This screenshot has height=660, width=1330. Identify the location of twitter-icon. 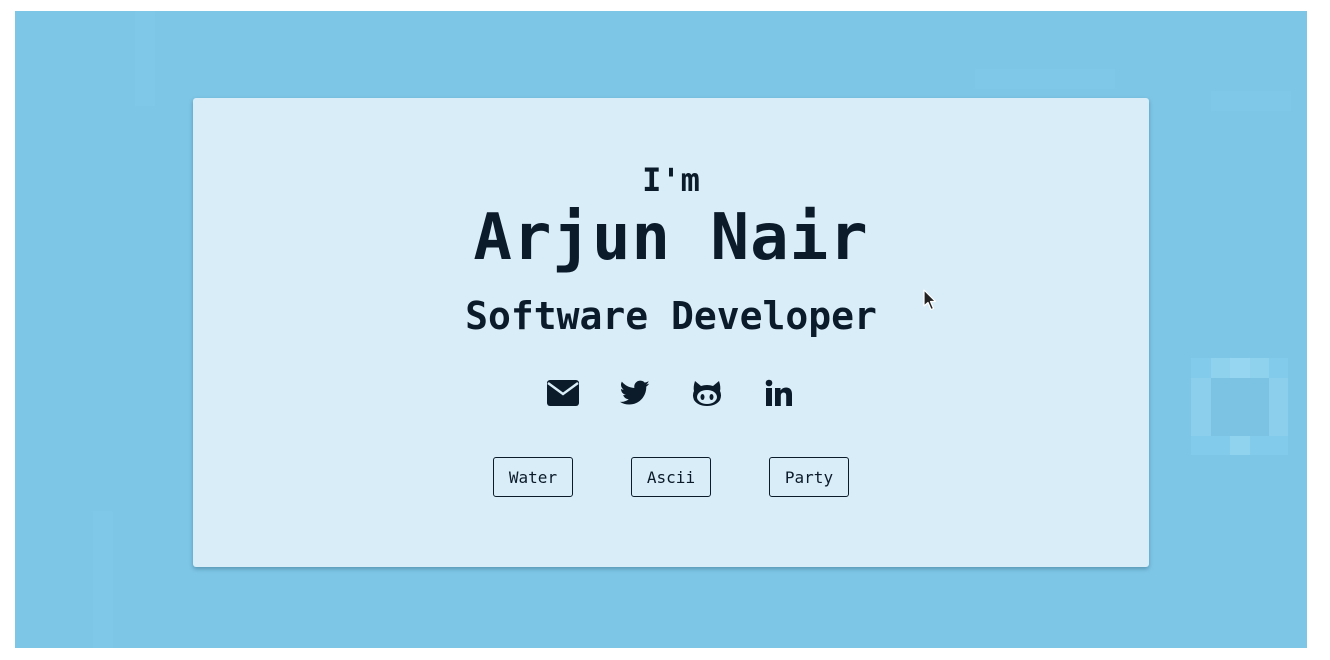
(635, 392).